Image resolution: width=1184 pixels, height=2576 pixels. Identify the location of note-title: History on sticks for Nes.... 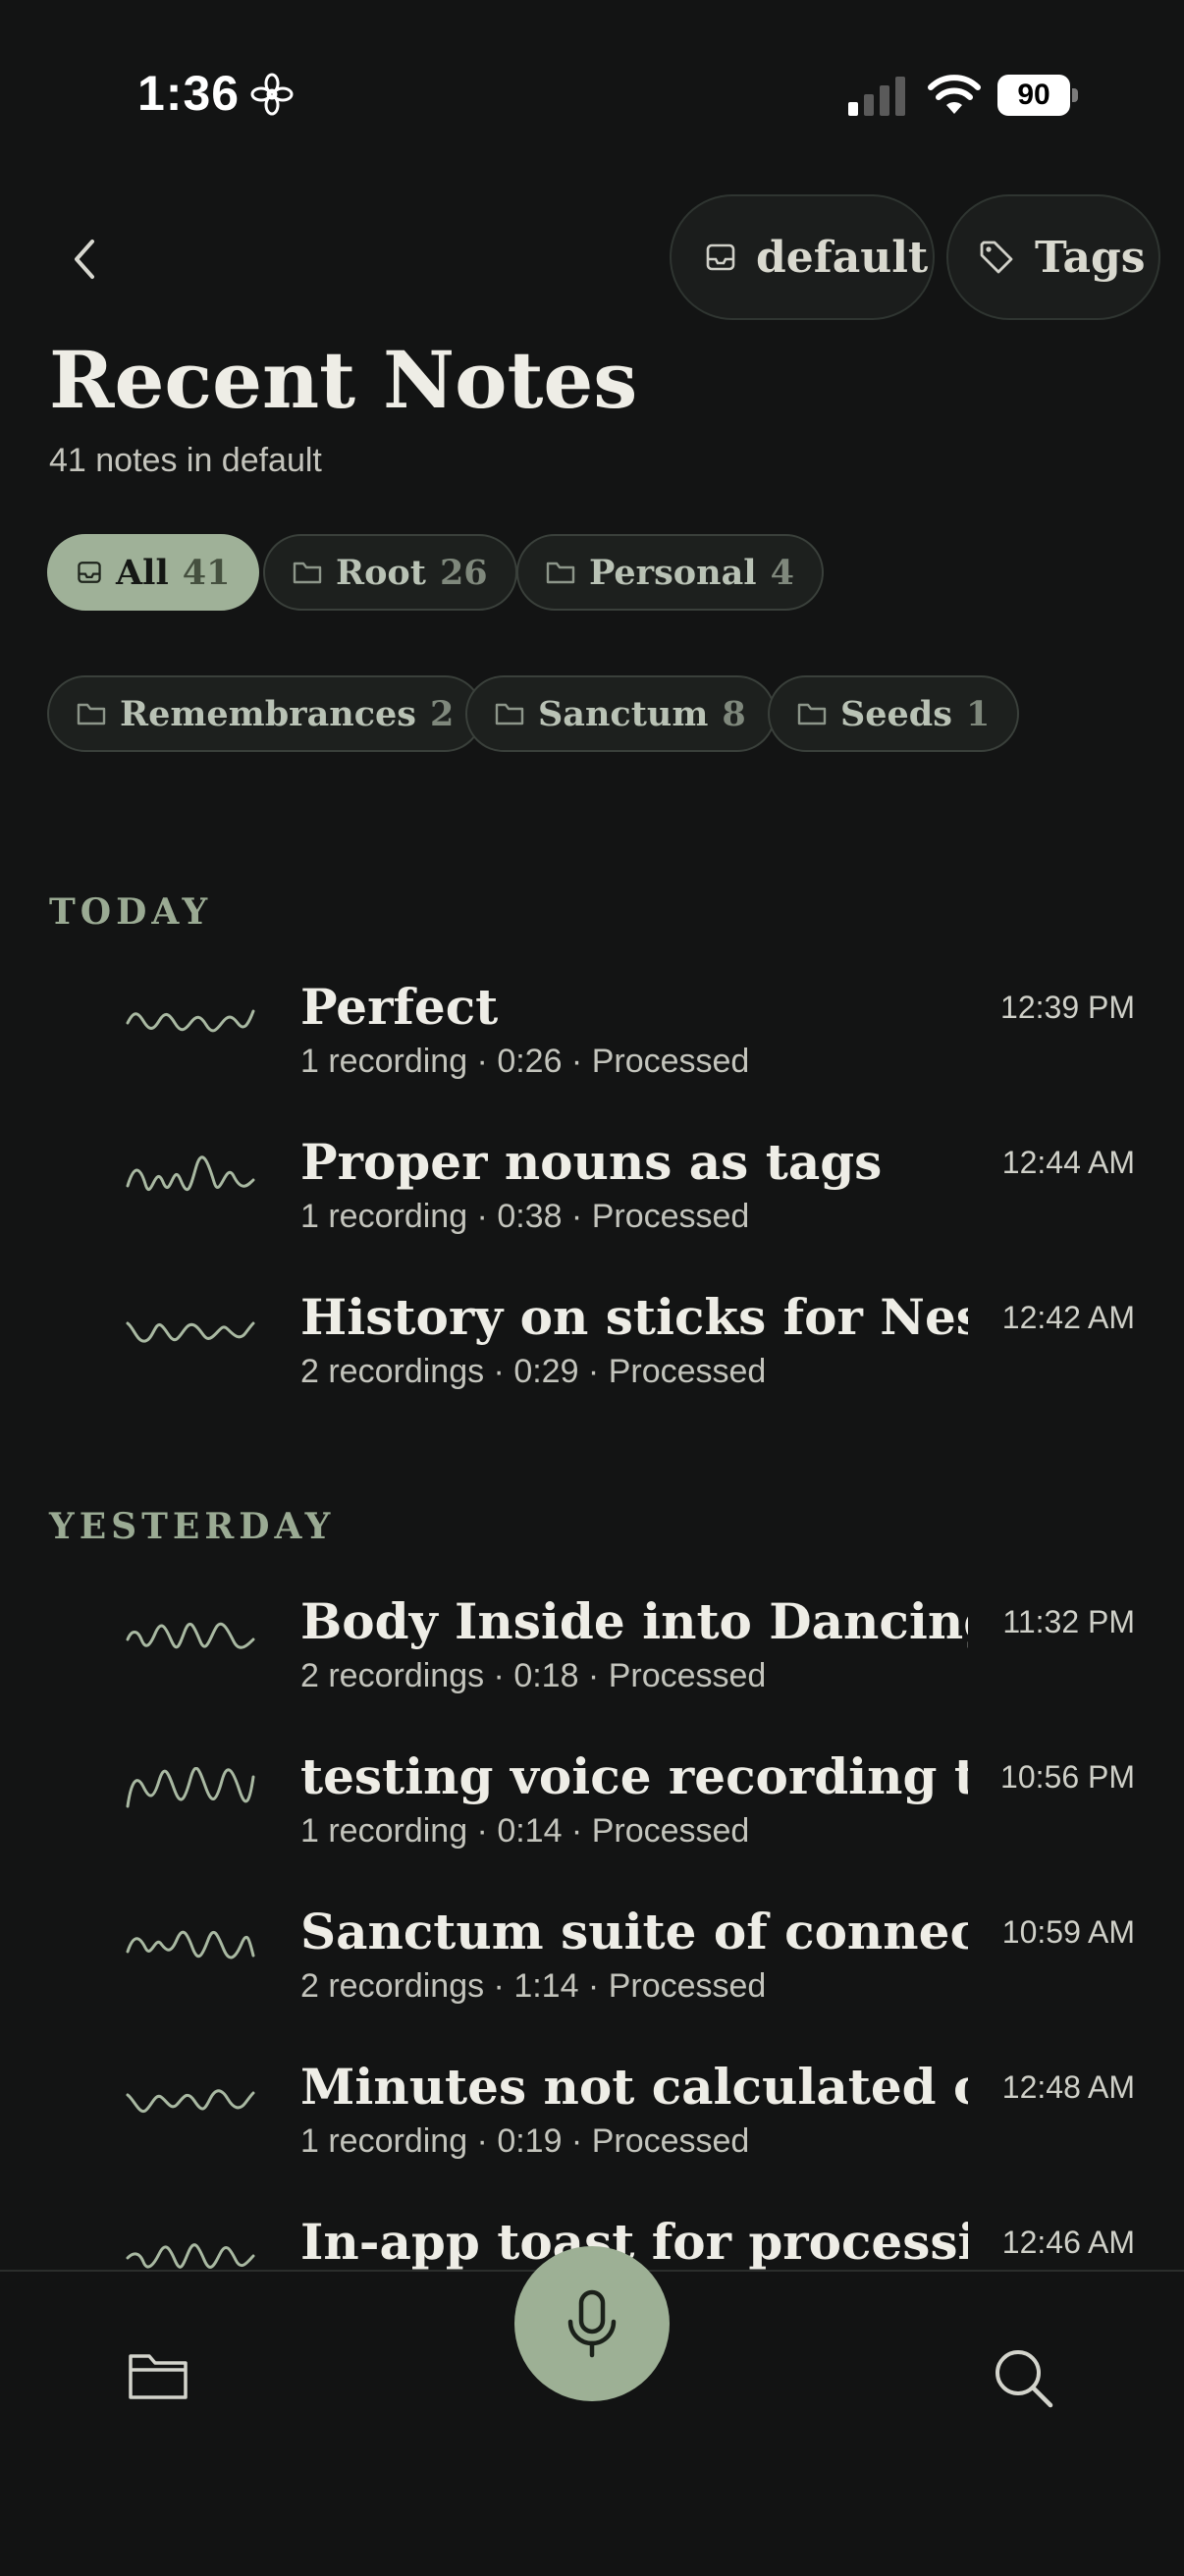
(634, 1317).